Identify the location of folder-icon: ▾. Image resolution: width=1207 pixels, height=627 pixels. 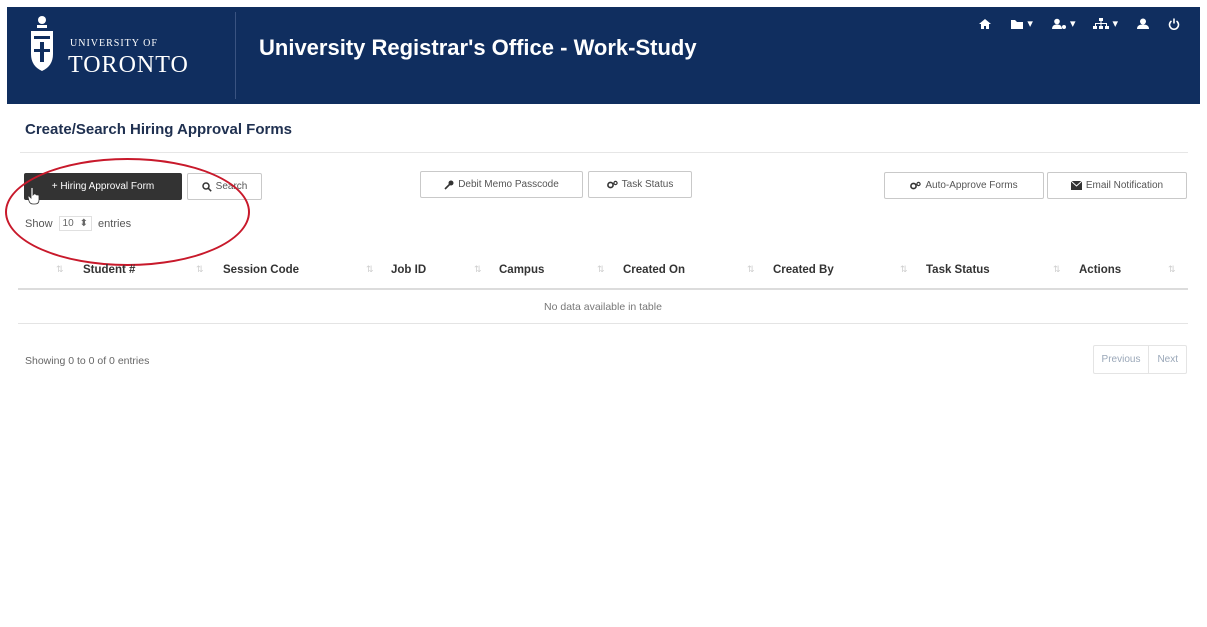
(1021, 23).